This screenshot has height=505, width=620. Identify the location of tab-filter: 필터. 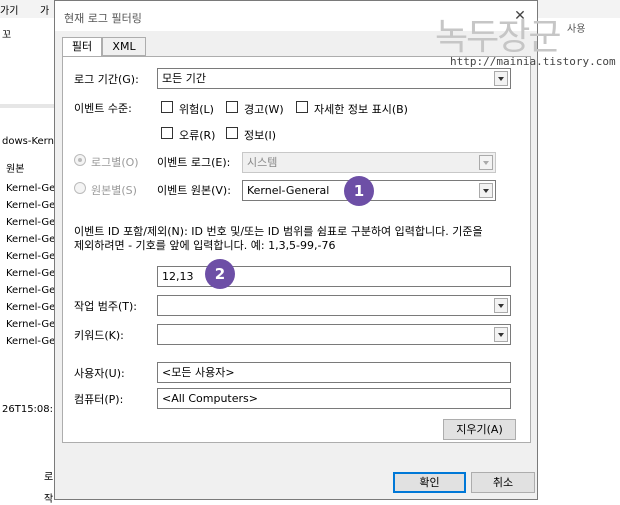
(82, 47).